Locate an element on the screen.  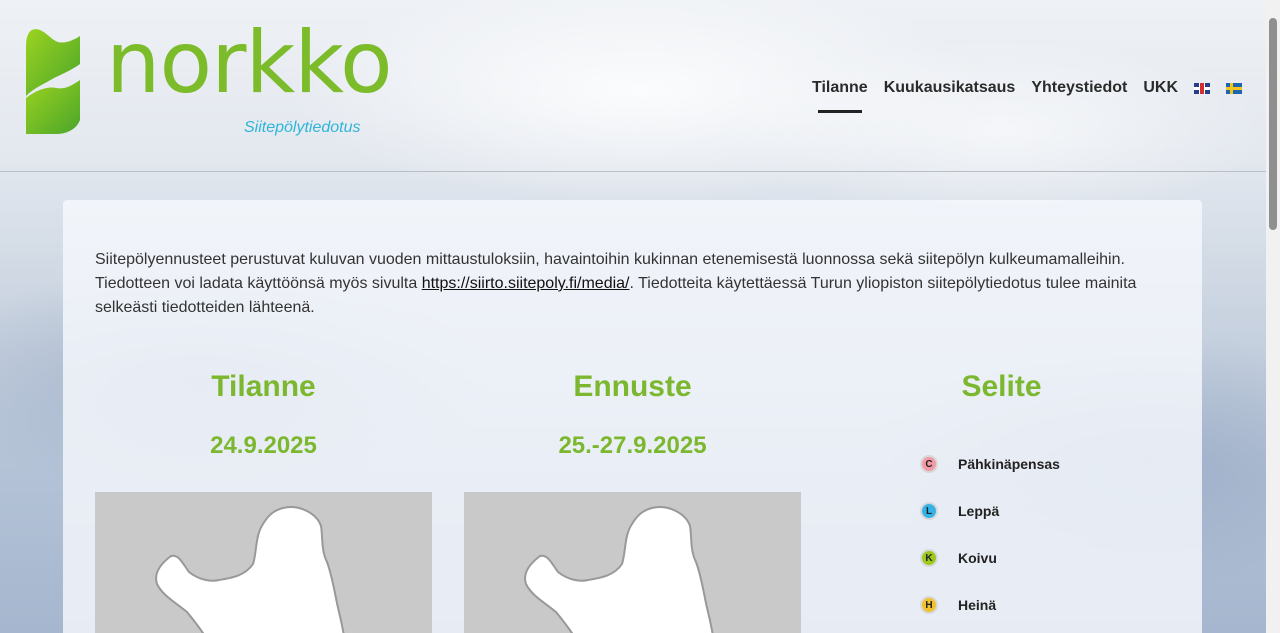
main-nav: Tilanne Kuukausikatsaus Yhteystiedot UKK is located at coordinates (1019, 96).